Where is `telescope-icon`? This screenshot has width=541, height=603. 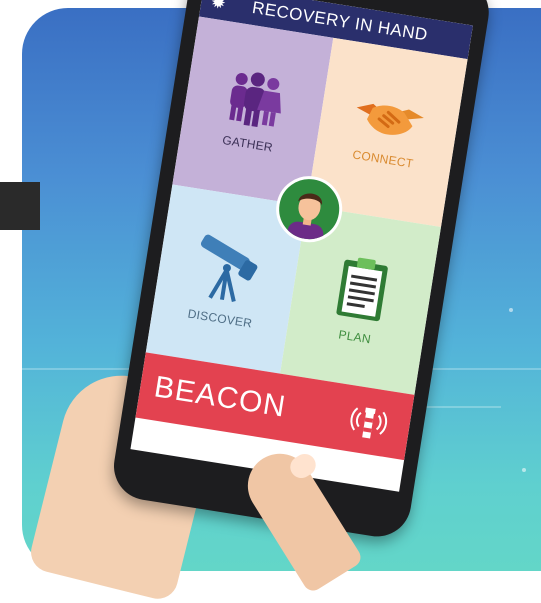 telescope-icon is located at coordinates (229, 268).